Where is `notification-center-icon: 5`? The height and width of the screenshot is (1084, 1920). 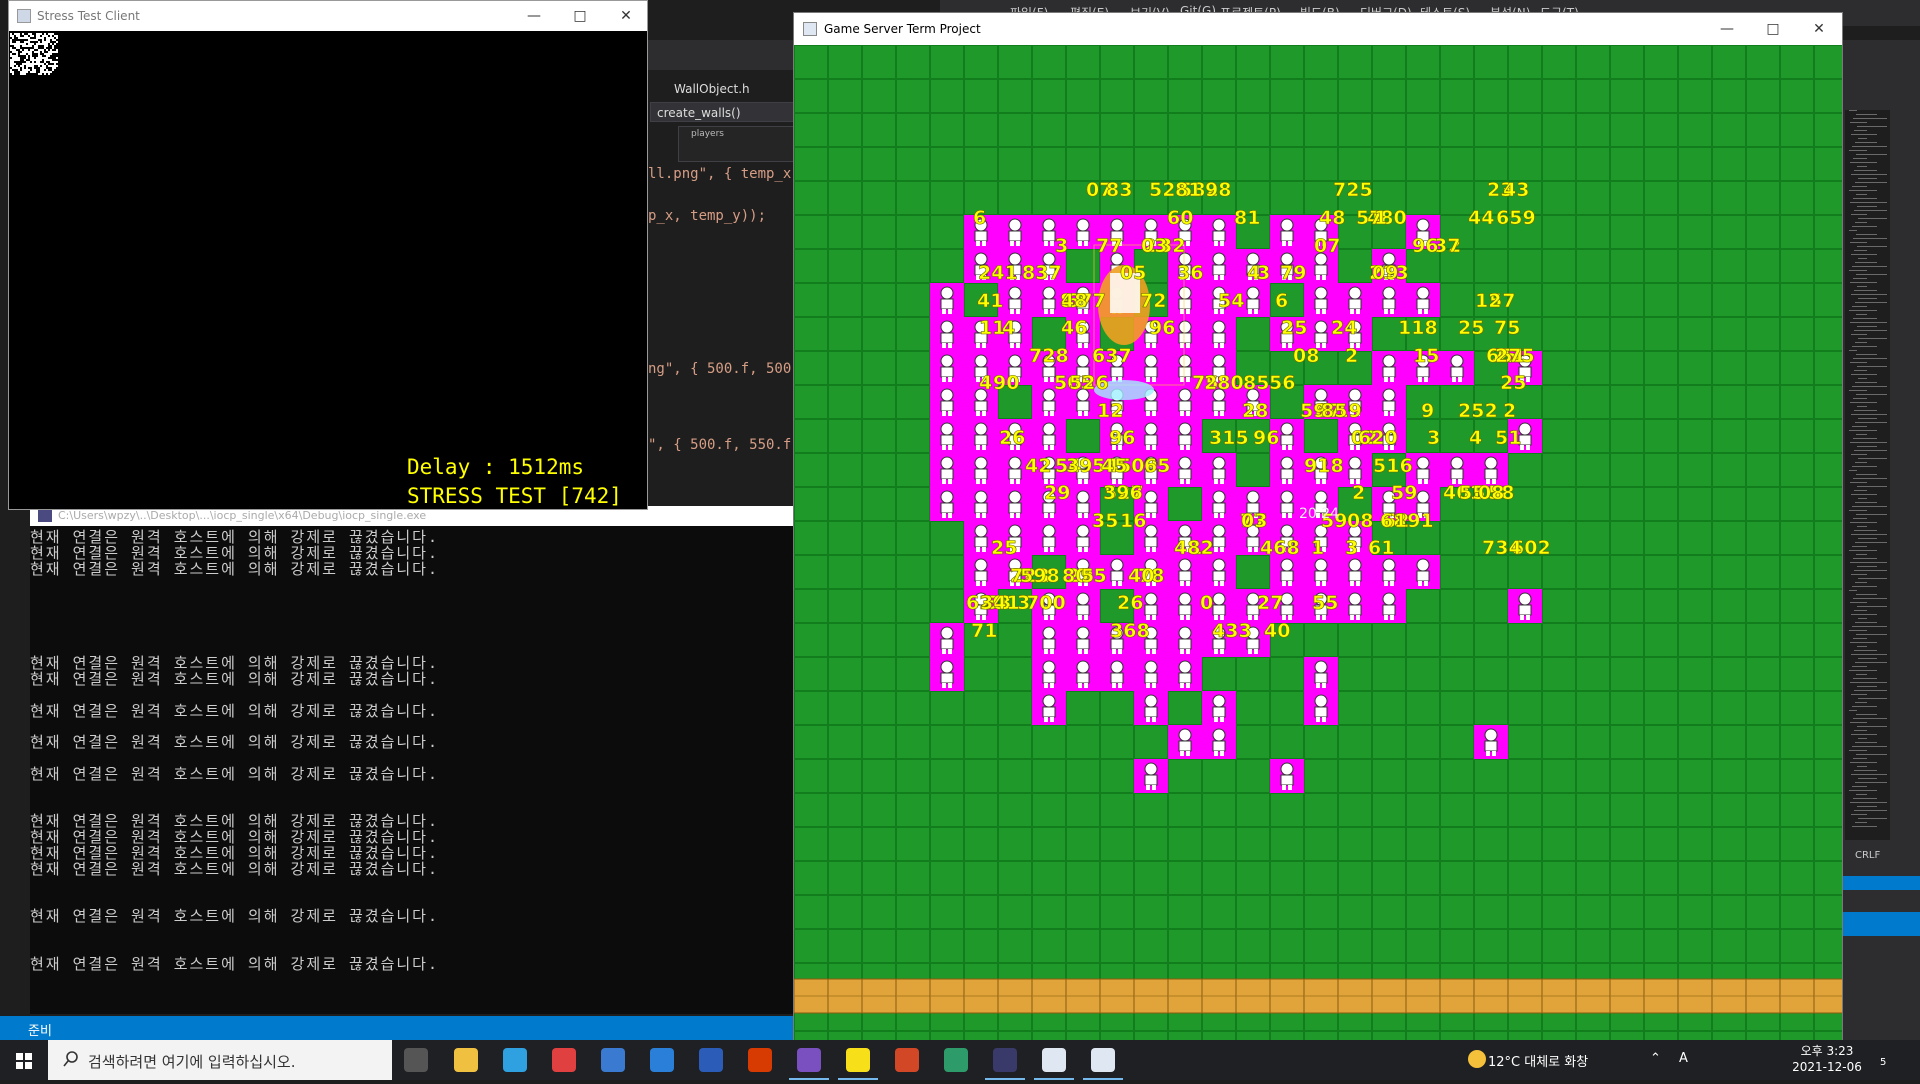 notification-center-icon: 5 is located at coordinates (1883, 1059).